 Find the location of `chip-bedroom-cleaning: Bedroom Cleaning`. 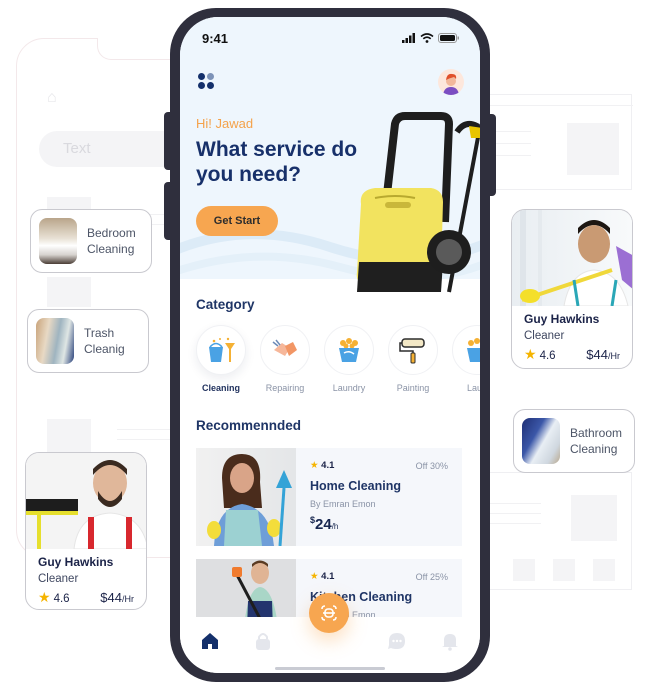

chip-bedroom-cleaning: Bedroom Cleaning is located at coordinates (91, 241).